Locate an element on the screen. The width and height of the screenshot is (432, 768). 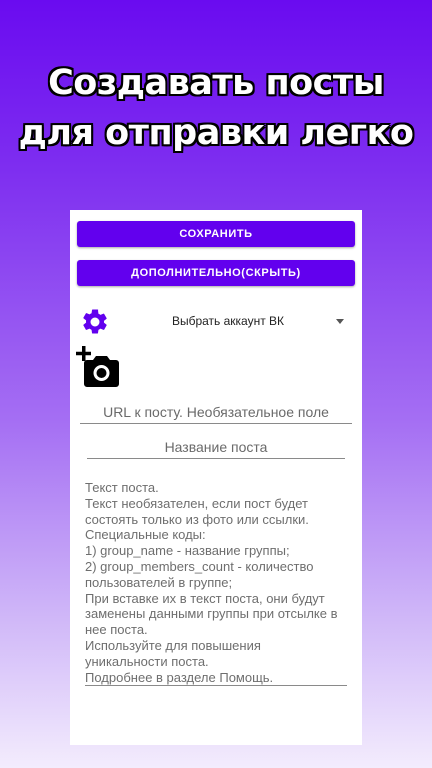
post-url-input: URL к посту. Необязательное поле is located at coordinates (216, 412).